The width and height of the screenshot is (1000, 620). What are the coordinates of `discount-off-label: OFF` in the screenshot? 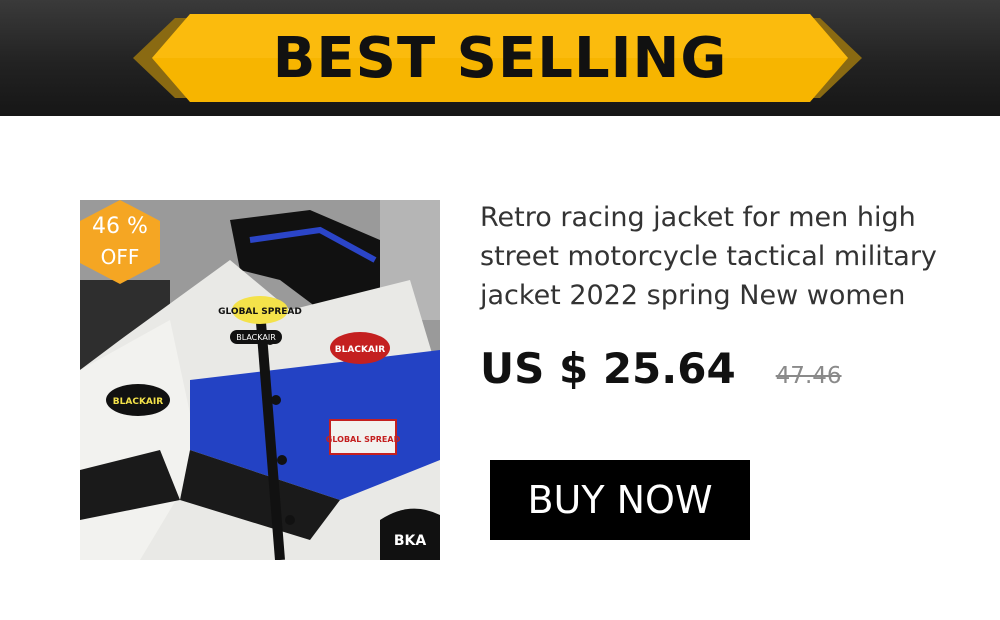 It's located at (120, 257).